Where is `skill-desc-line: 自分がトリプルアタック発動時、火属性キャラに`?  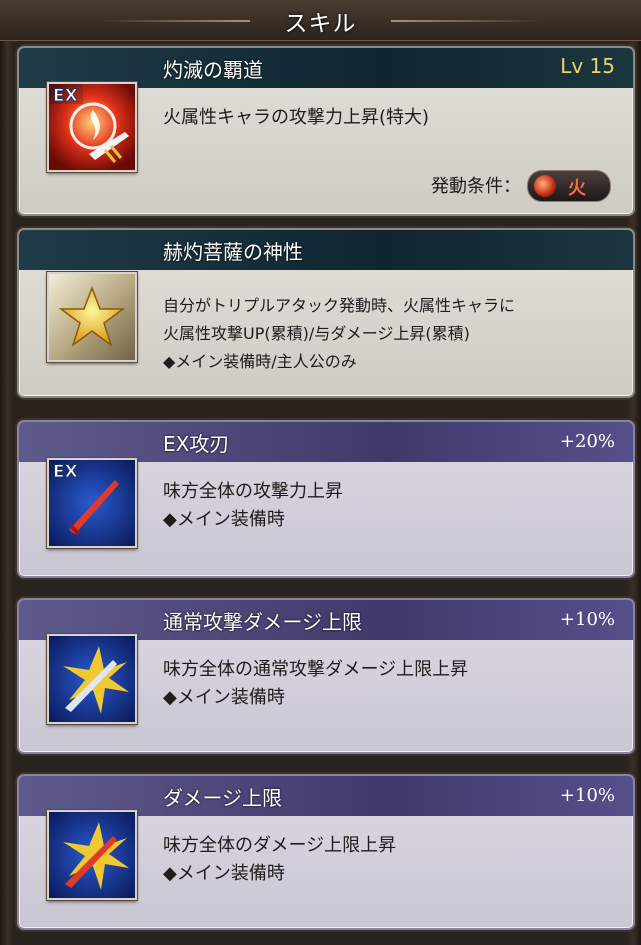 skill-desc-line: 自分がトリプルアタック発動時、火属性キャラに is located at coordinates (339, 305).